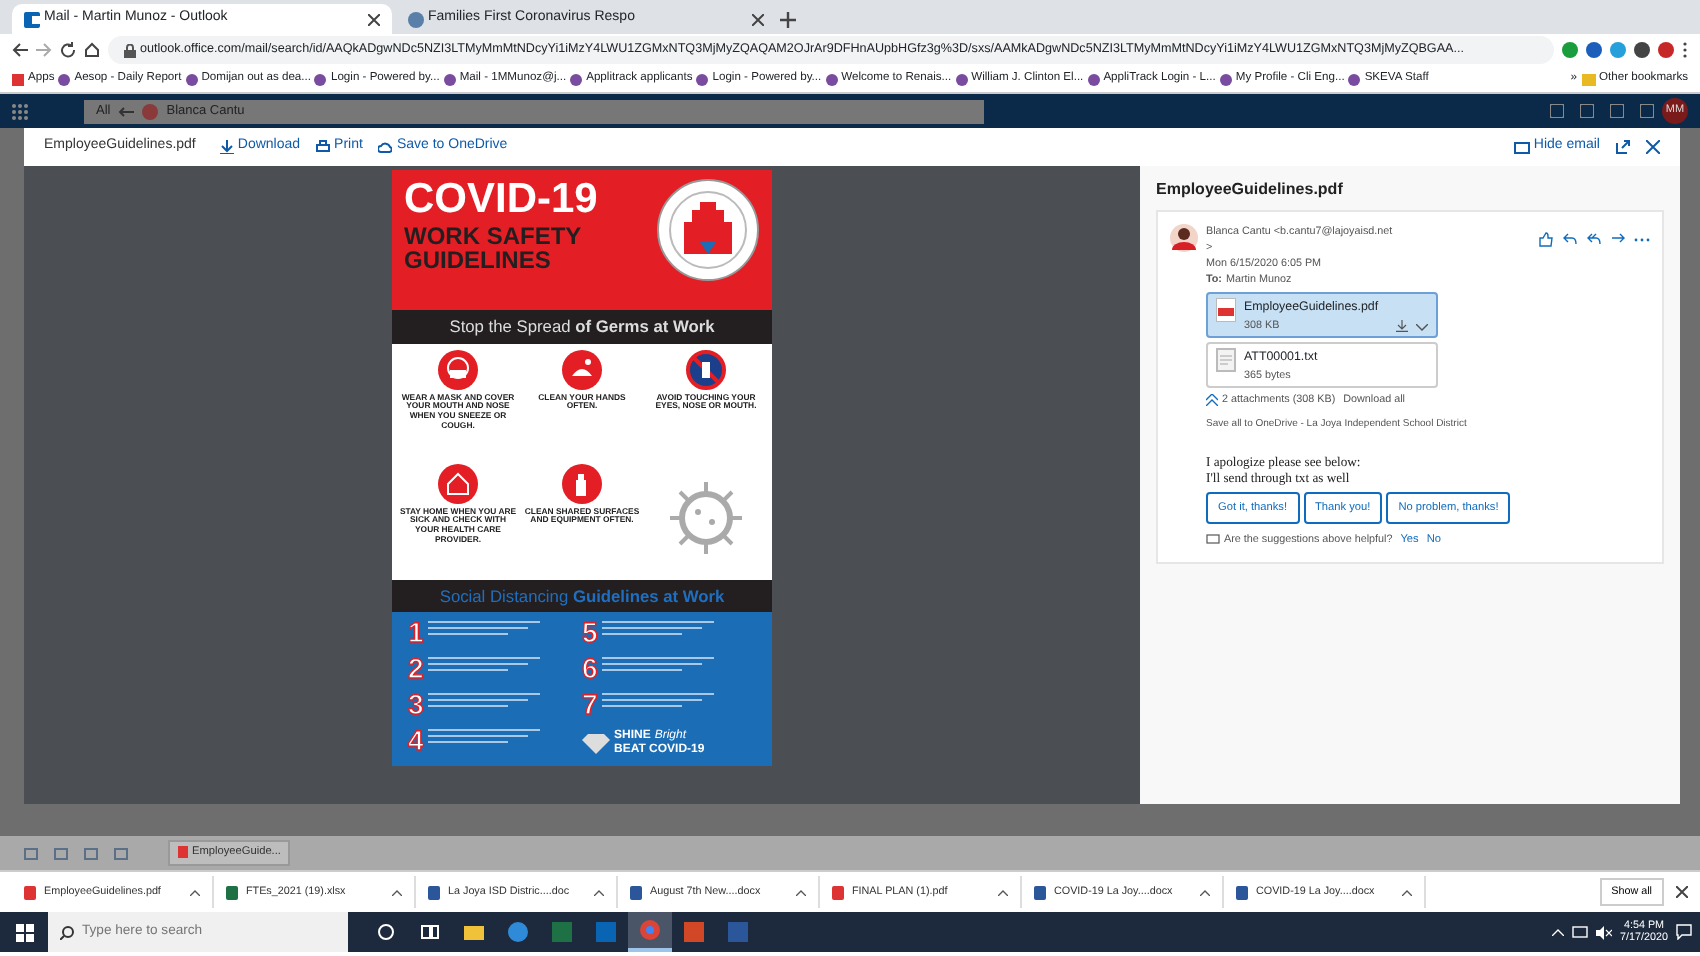  What do you see at coordinates (738, 932) in the screenshot?
I see `document-app-icon` at bounding box center [738, 932].